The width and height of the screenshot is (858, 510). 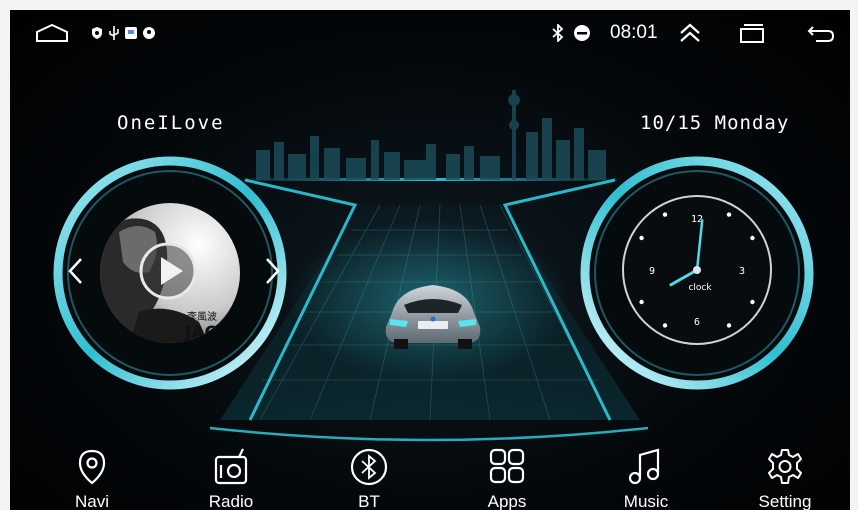 I want to click on chevron-left-icon, so click(x=75, y=271).